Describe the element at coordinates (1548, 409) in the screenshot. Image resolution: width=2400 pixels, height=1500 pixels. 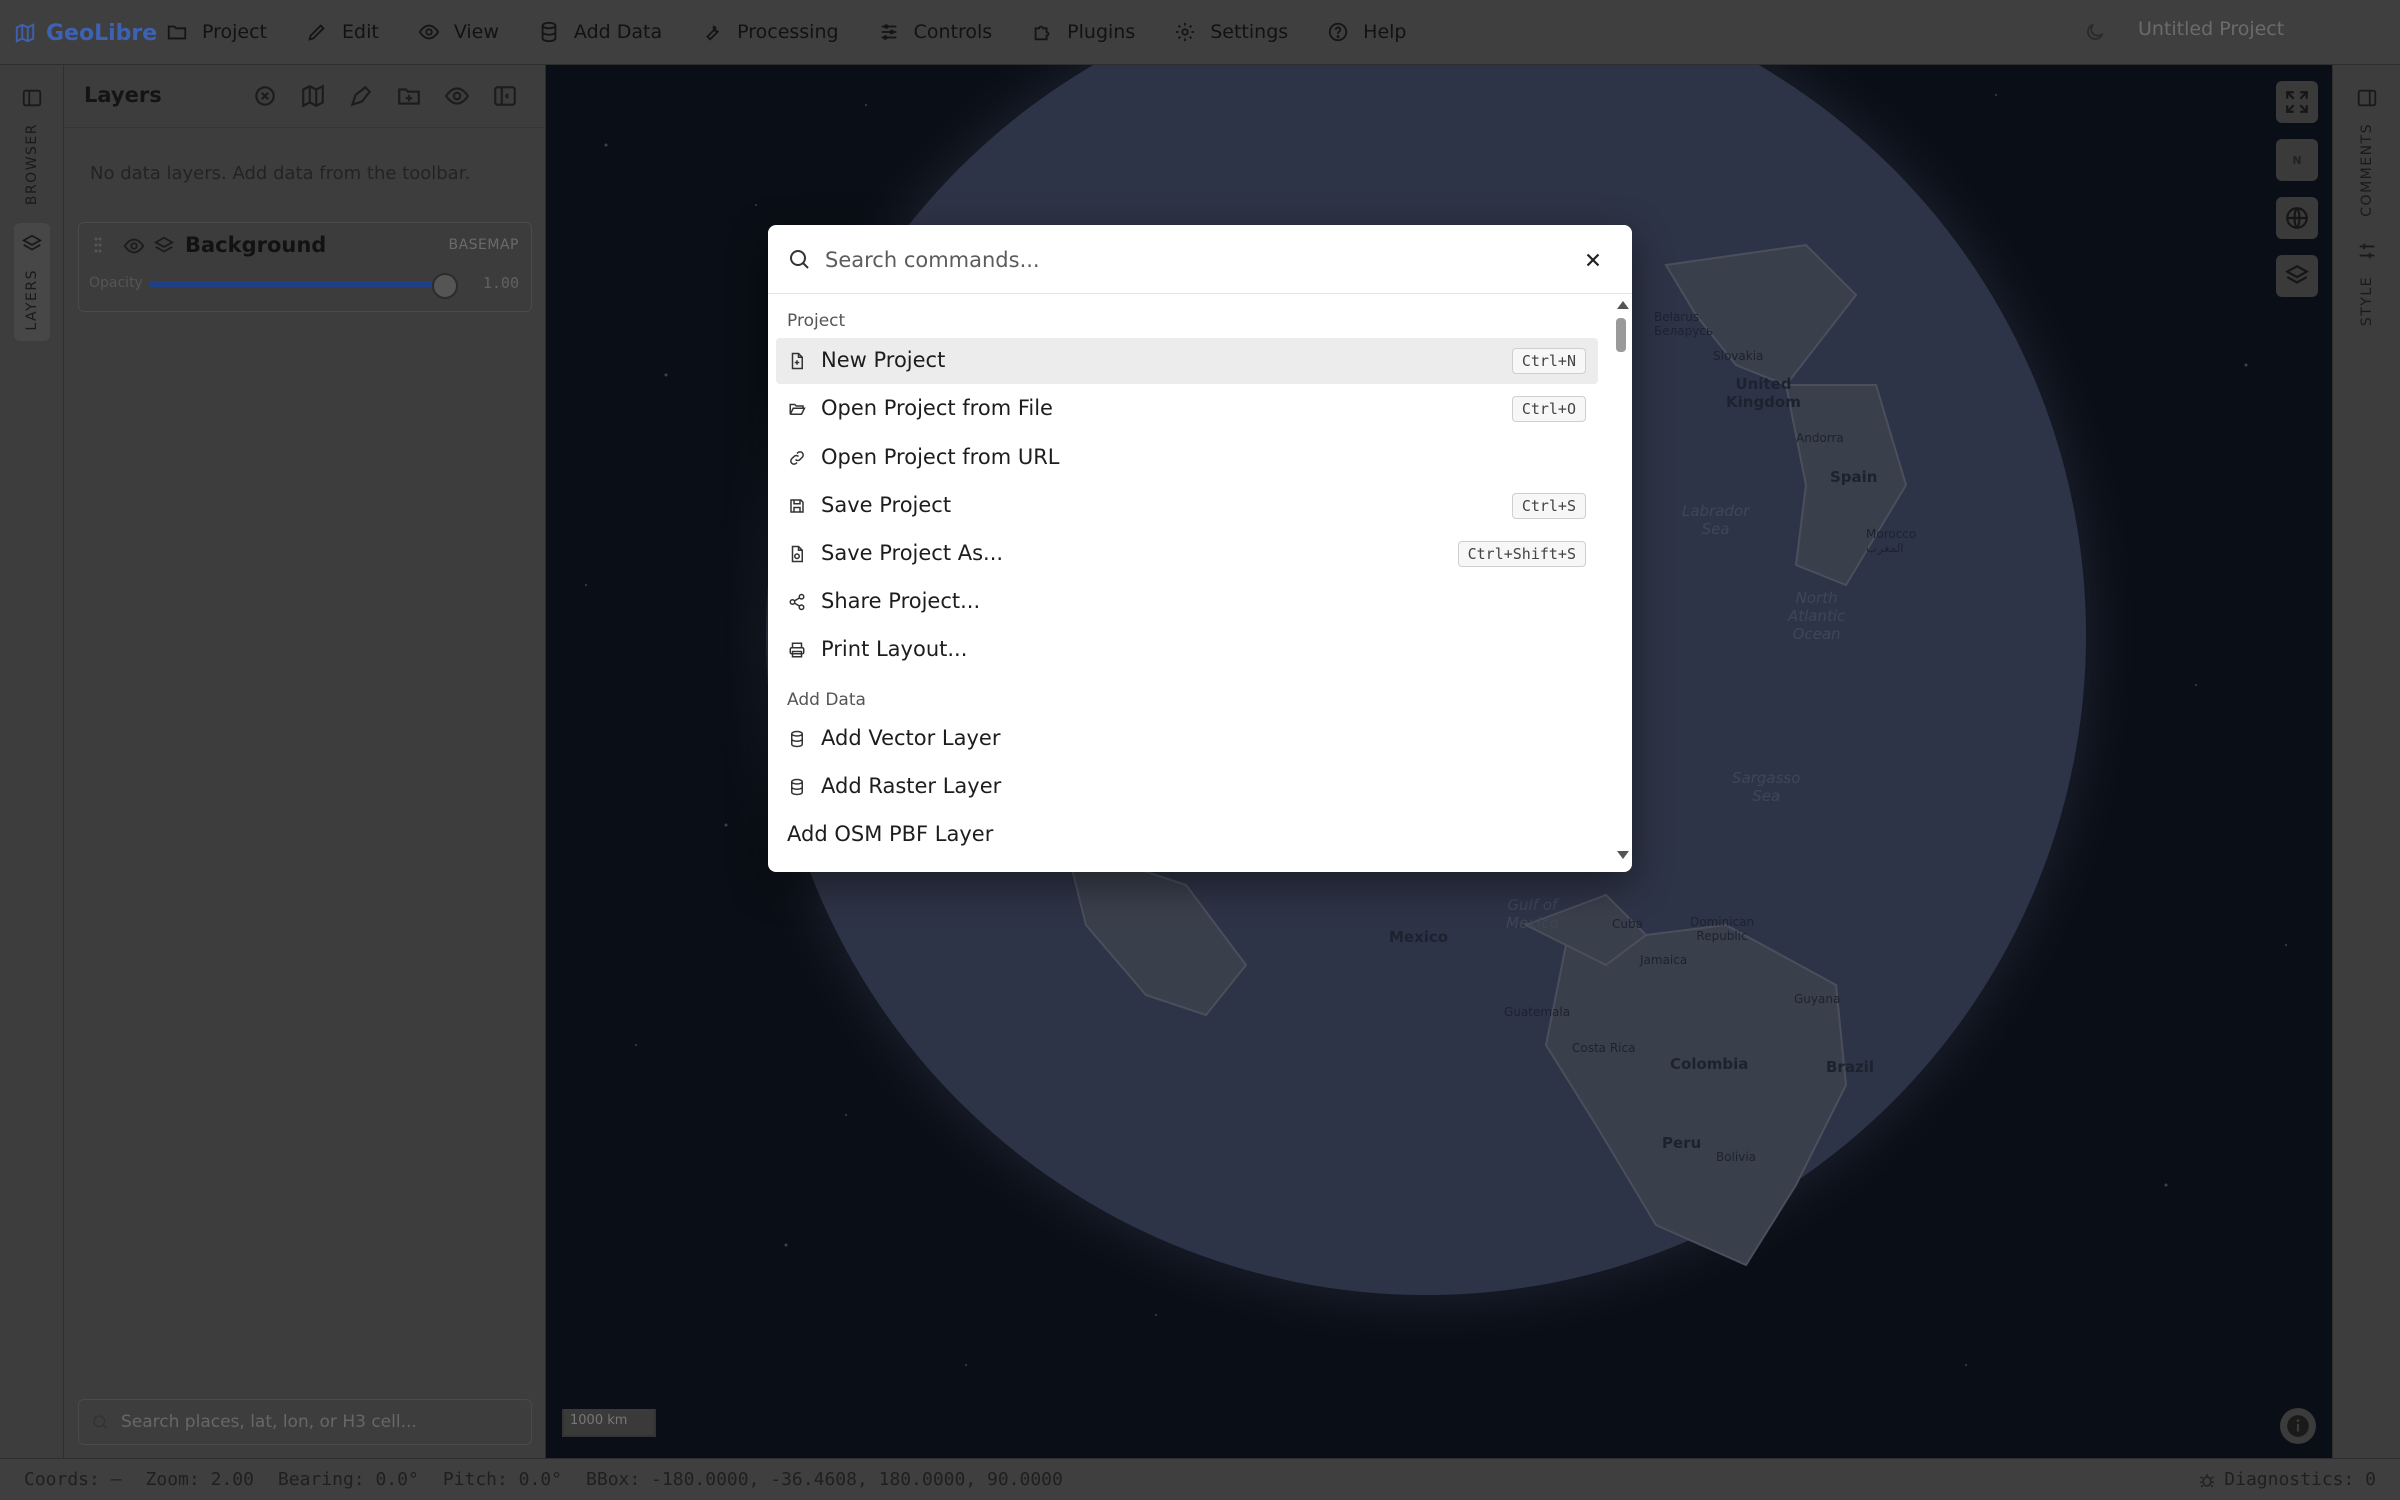
I see `command-shortcut: Ctrl+O` at that location.